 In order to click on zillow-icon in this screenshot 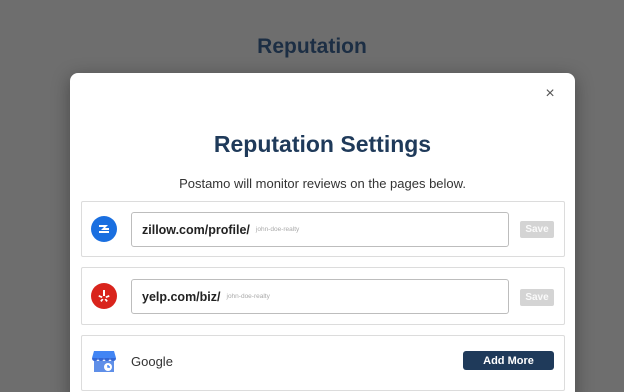, I will do `click(104, 229)`.